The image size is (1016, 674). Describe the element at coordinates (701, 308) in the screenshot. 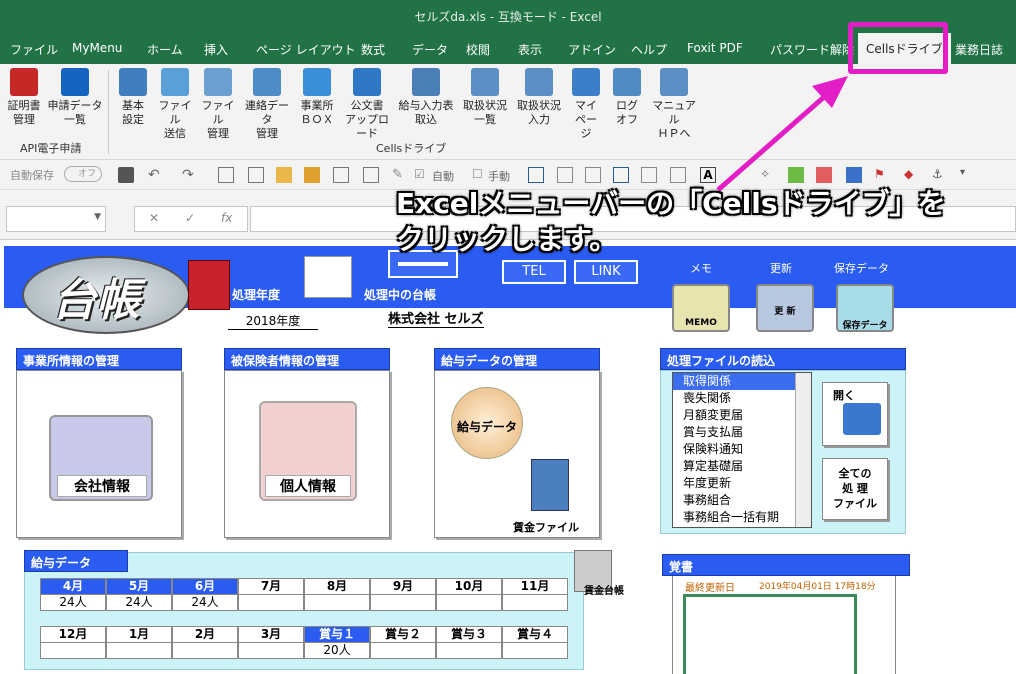

I see `memo-button: MEMO` at that location.